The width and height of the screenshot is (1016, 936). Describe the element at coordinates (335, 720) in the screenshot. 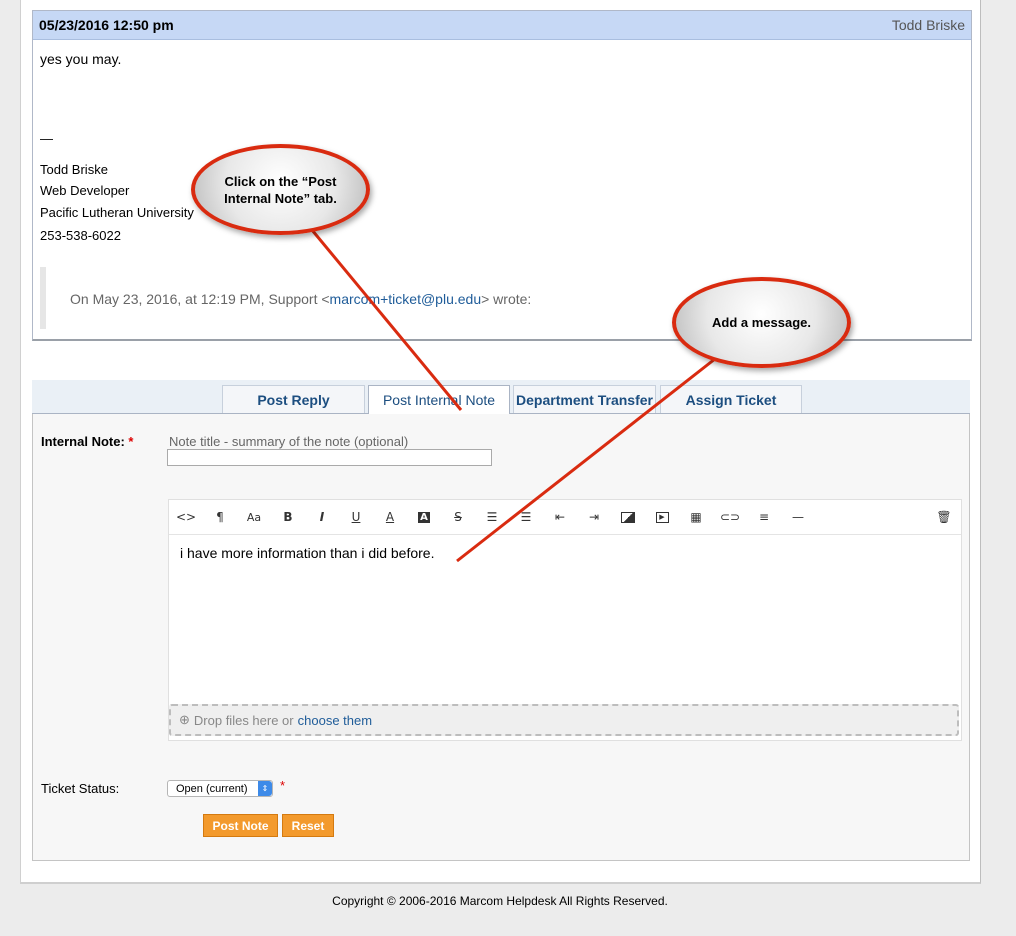

I see `choose-files-link: choose them` at that location.